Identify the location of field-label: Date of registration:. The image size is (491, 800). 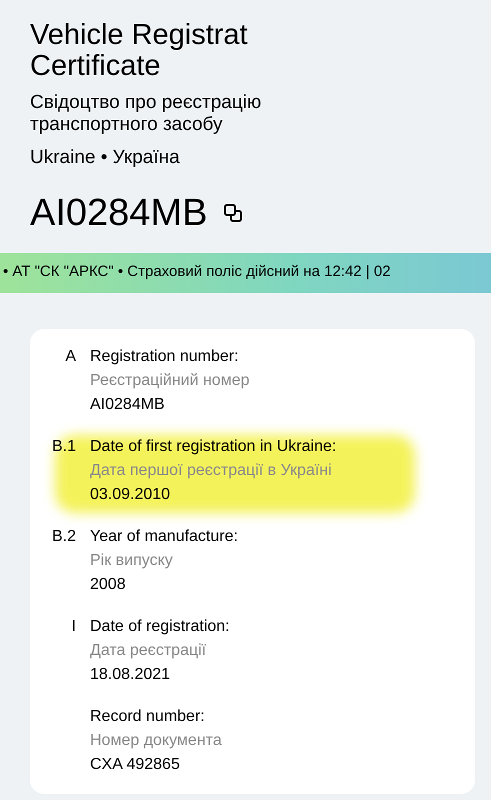
(160, 626).